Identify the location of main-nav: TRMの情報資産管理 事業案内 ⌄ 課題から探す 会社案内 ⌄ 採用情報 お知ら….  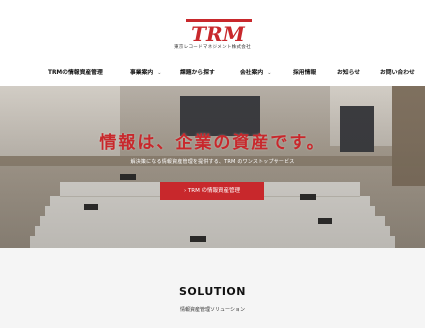
(212, 73).